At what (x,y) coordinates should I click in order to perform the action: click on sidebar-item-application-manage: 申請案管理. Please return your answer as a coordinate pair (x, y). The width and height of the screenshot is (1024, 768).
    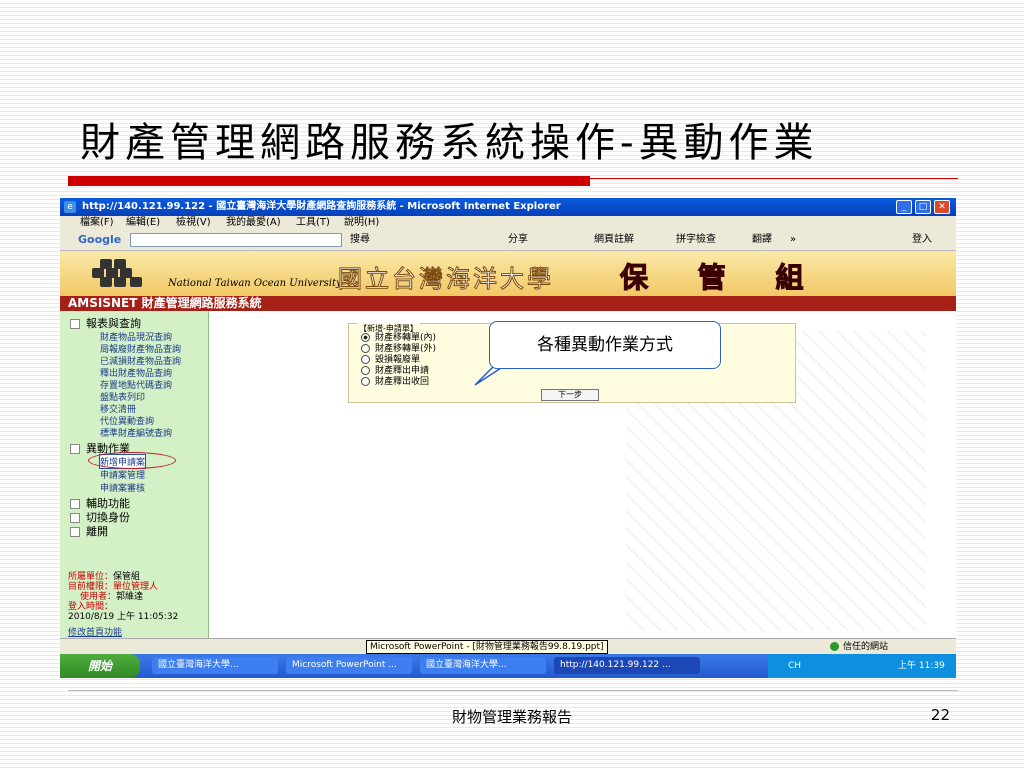
    Looking at the image, I should click on (122, 474).